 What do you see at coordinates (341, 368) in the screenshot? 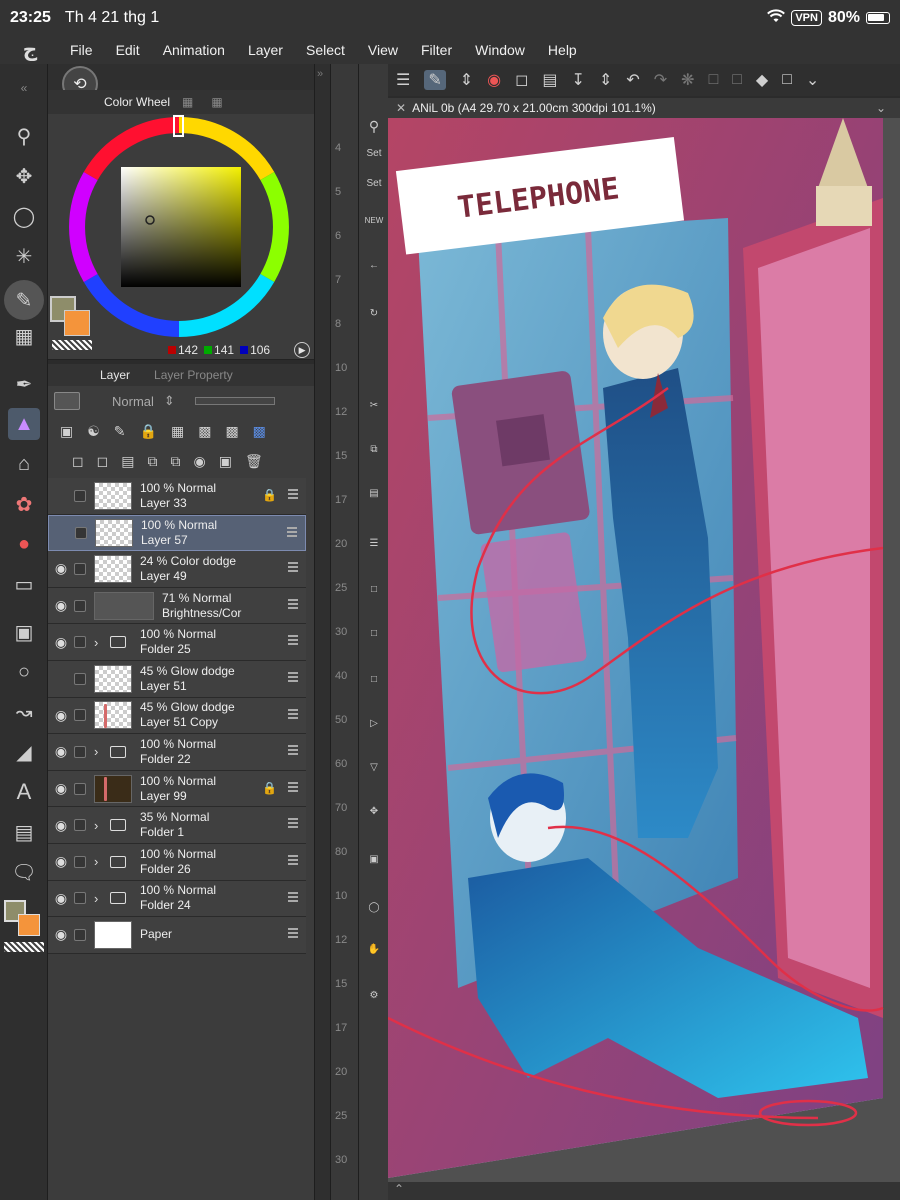
I see `brush-size-preset: 10` at bounding box center [341, 368].